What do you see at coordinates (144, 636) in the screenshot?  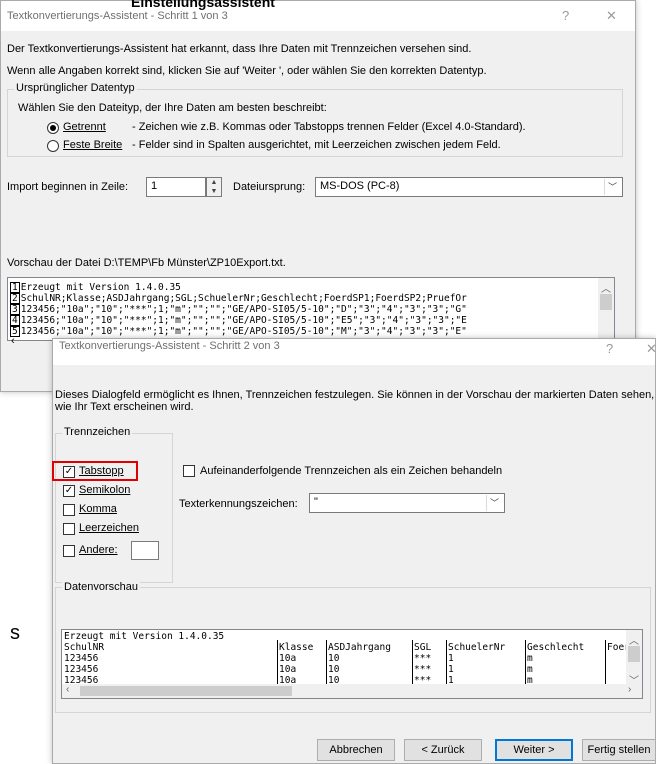 I see `preview-first-line: Erzeugt mit Version 1.4.0.35` at bounding box center [144, 636].